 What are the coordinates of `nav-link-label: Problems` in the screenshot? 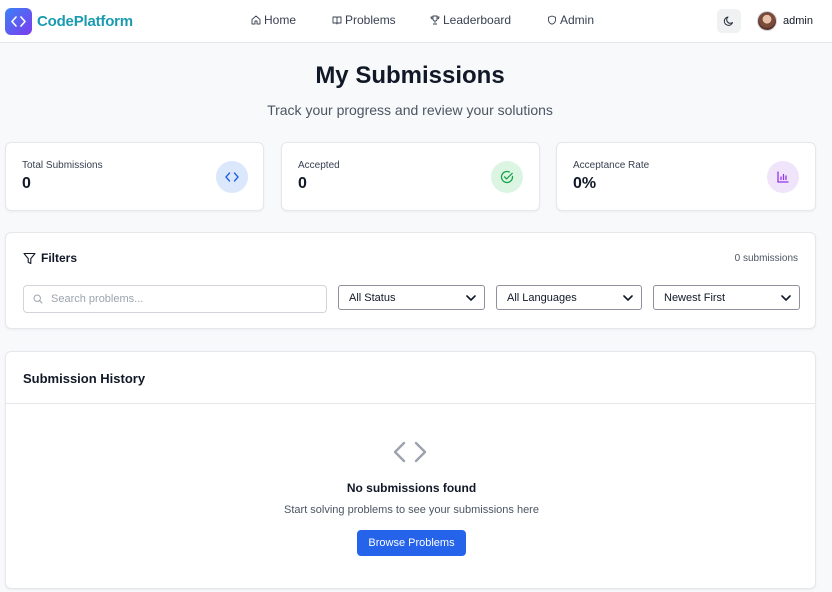 It's located at (370, 20).